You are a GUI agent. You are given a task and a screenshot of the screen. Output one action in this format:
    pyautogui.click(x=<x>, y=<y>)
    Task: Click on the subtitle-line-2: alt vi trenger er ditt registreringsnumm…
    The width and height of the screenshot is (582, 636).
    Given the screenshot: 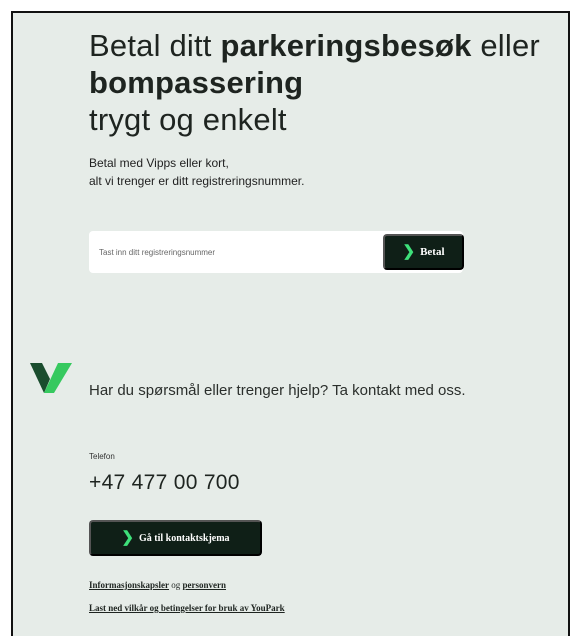 What is the action you would take?
    pyautogui.click(x=197, y=181)
    